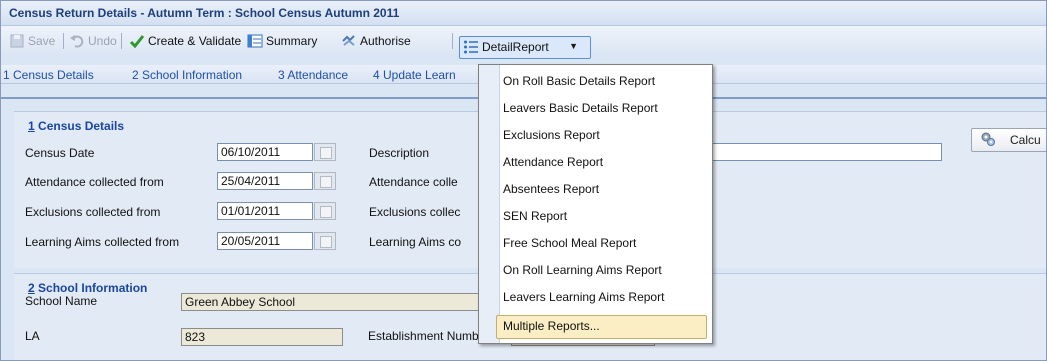 Image resolution: width=1047 pixels, height=361 pixels. Describe the element at coordinates (569, 243) in the screenshot. I see `menu-item-free-school-meal-report: Free School Meal Report` at that location.